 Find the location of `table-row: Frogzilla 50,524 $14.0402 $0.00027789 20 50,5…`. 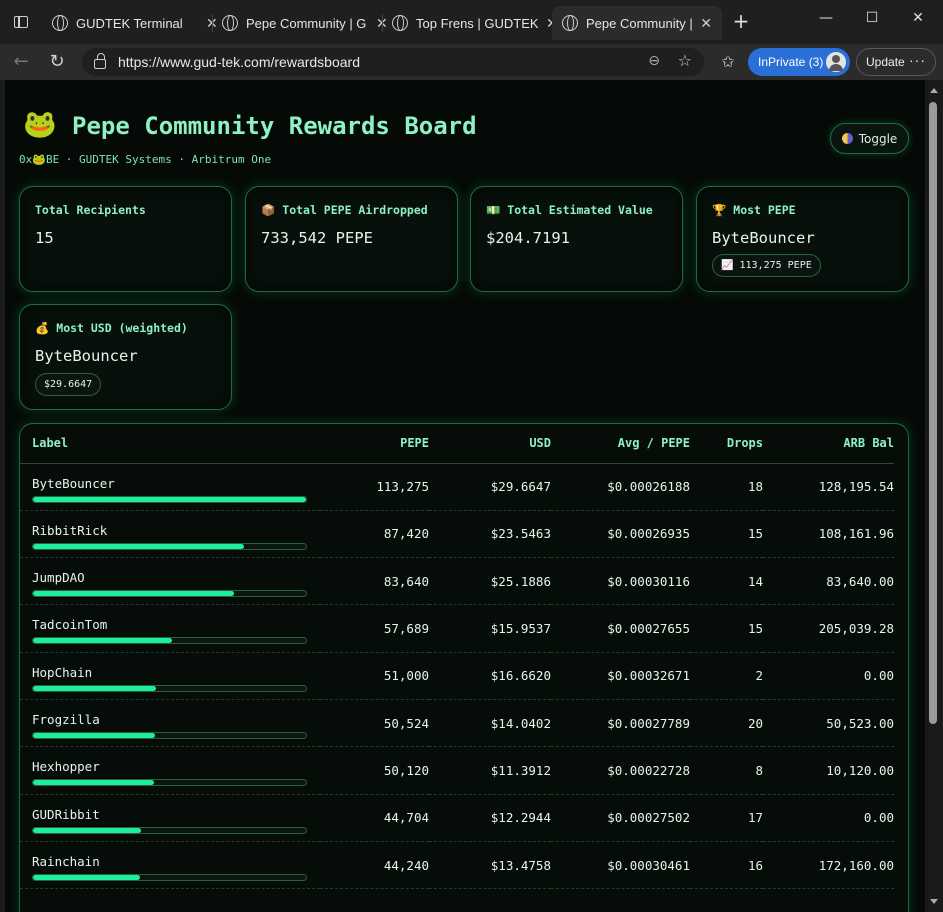

table-row: Frogzilla 50,524 $14.0402 $0.00027789 20 50,5… is located at coordinates (457, 723).